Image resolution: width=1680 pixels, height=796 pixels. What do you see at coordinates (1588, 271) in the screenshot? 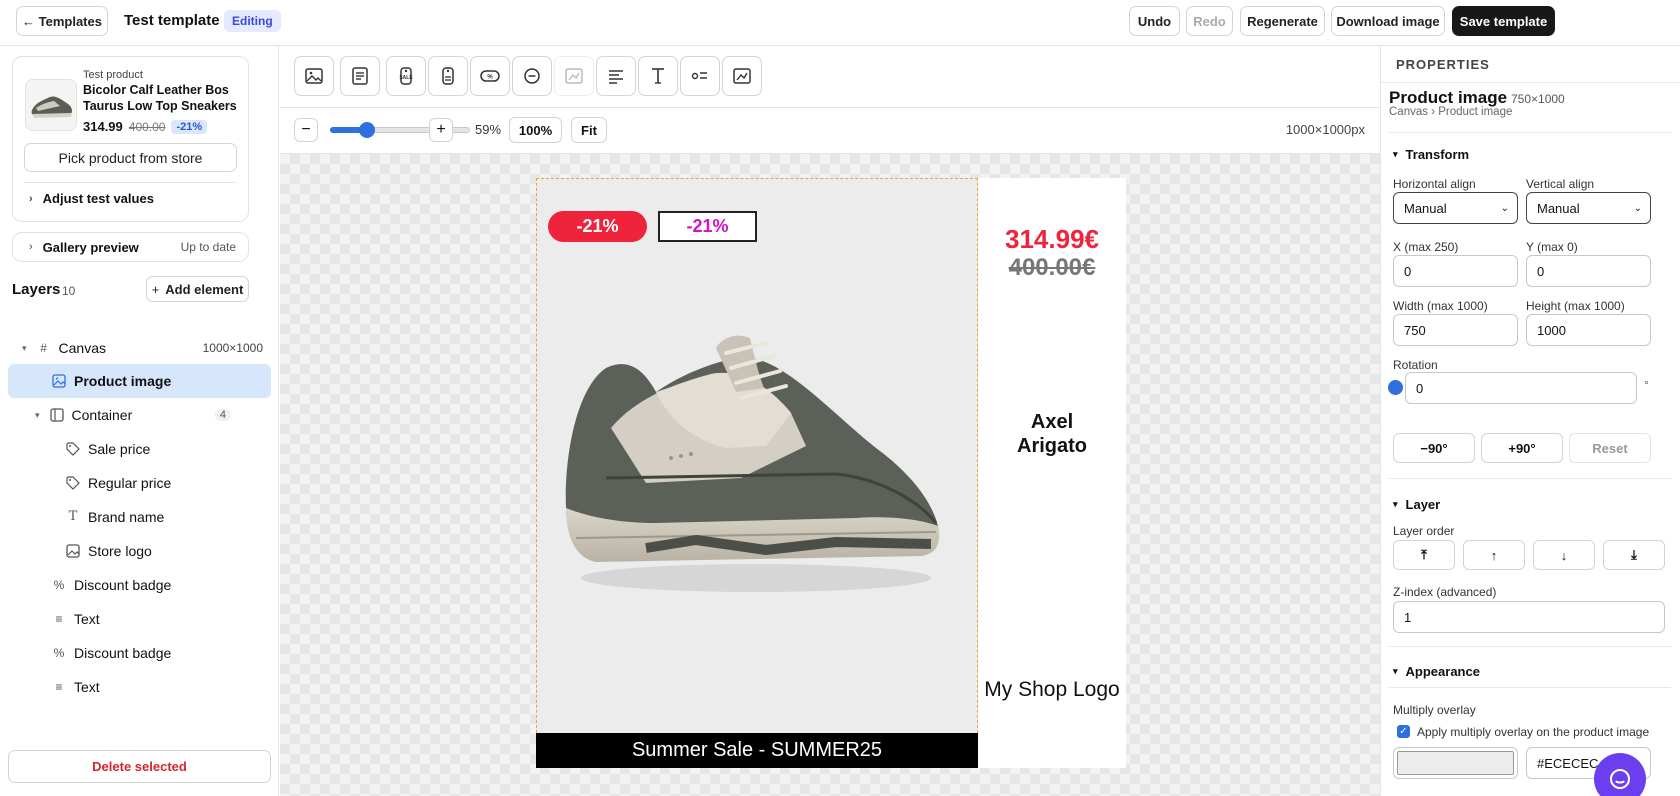
I see `y-input: 0` at bounding box center [1588, 271].